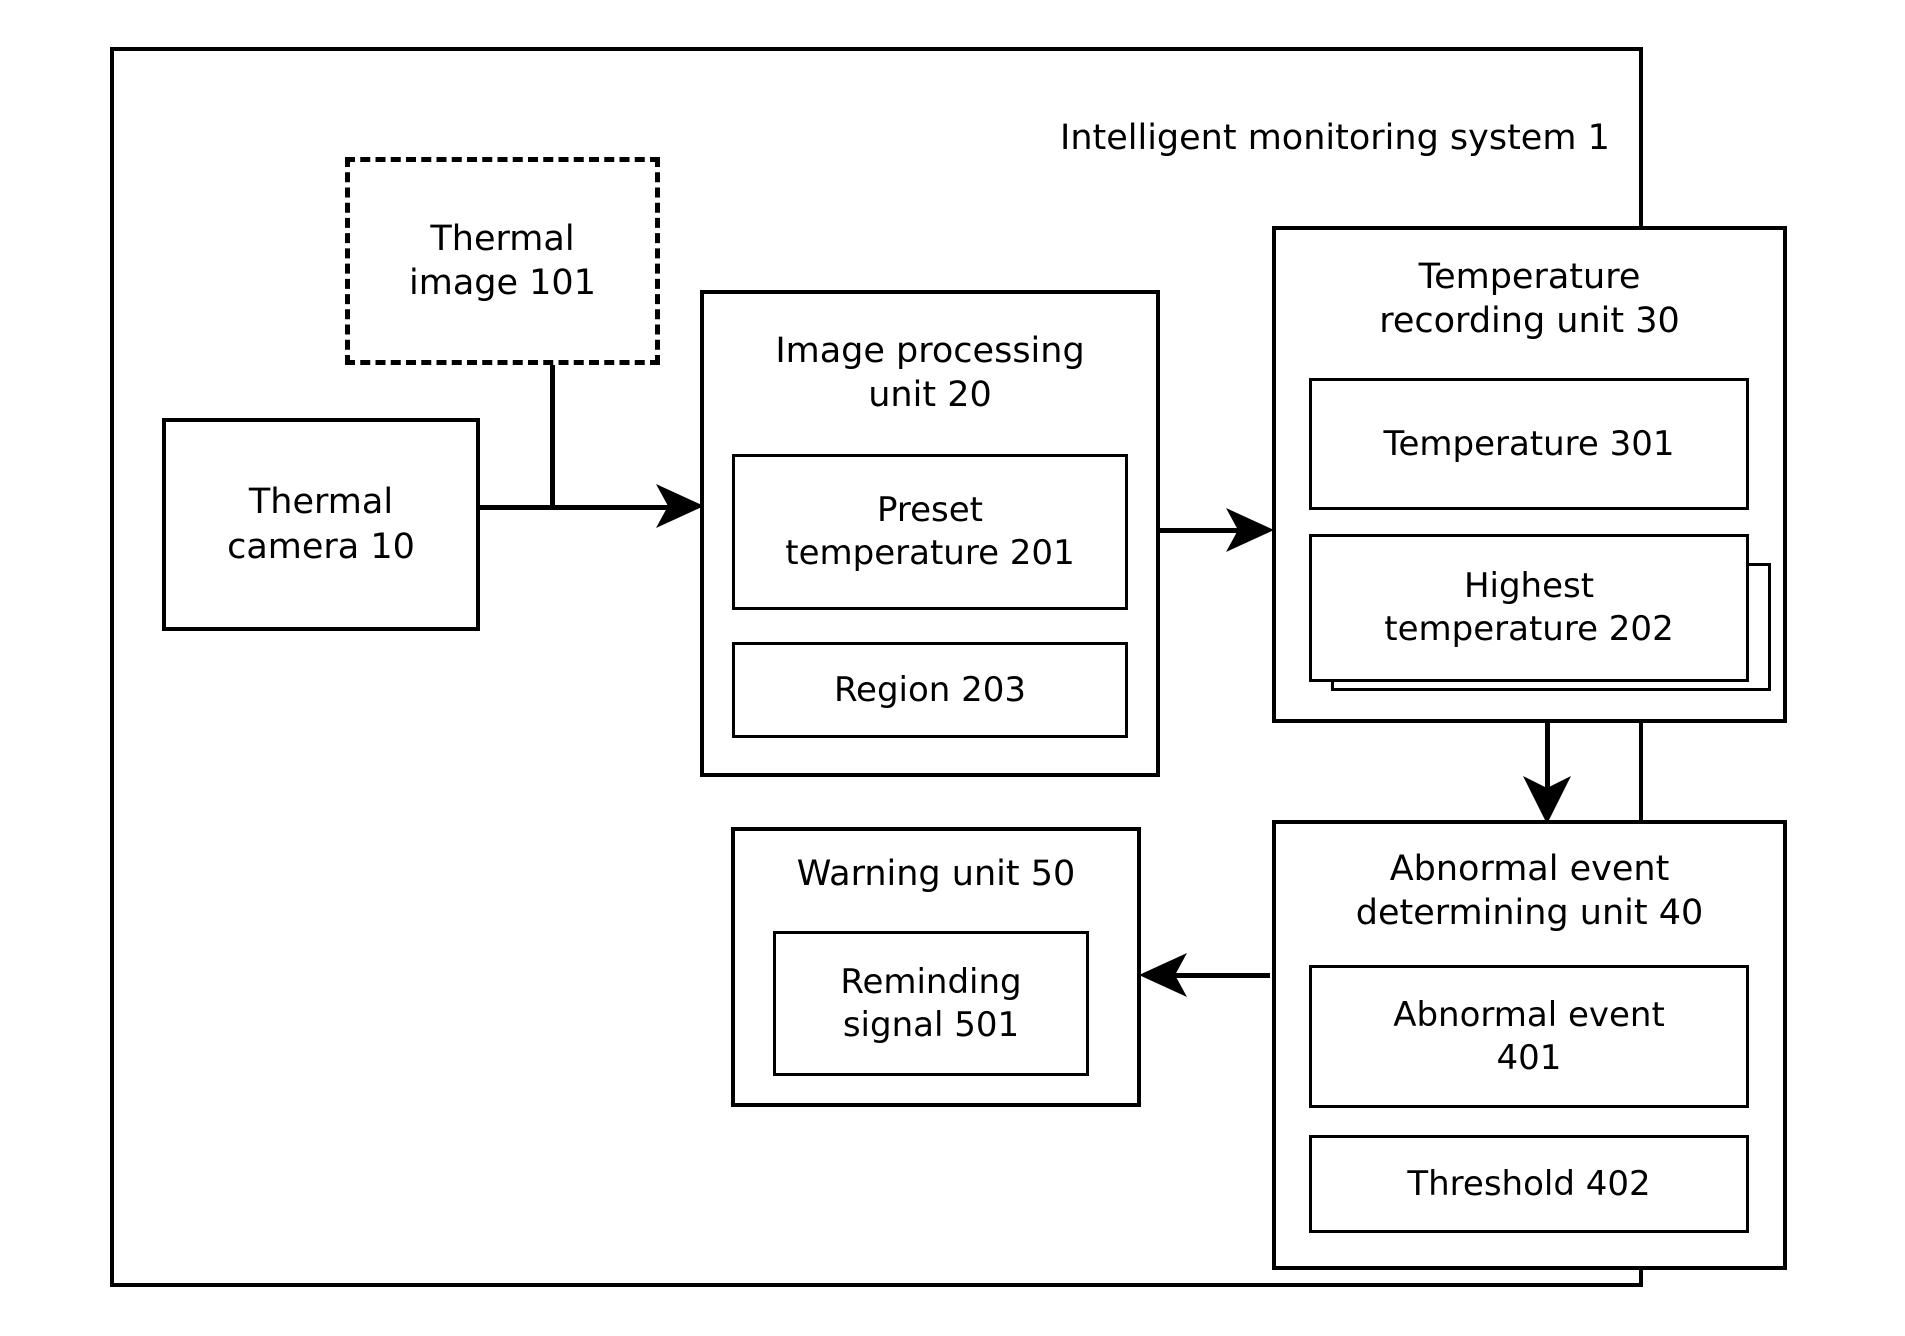  What do you see at coordinates (1529, 890) in the screenshot?
I see `node-abnormal-event-determining-unit-label: Abnormal event determining unit 40` at bounding box center [1529, 890].